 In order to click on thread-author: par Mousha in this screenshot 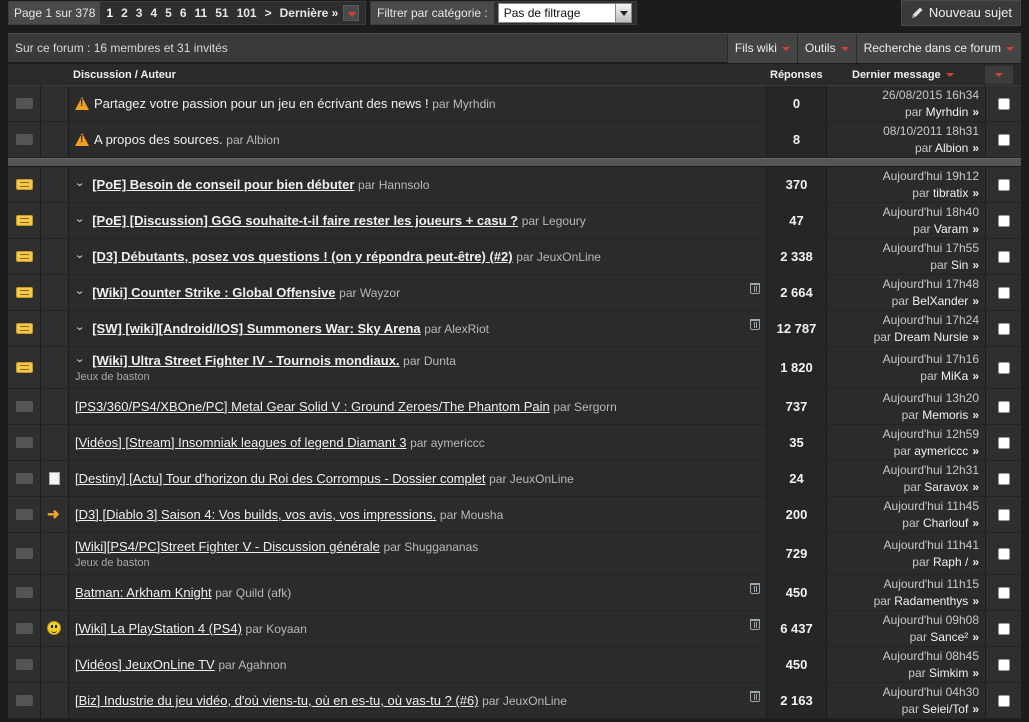, I will do `click(471, 515)`.